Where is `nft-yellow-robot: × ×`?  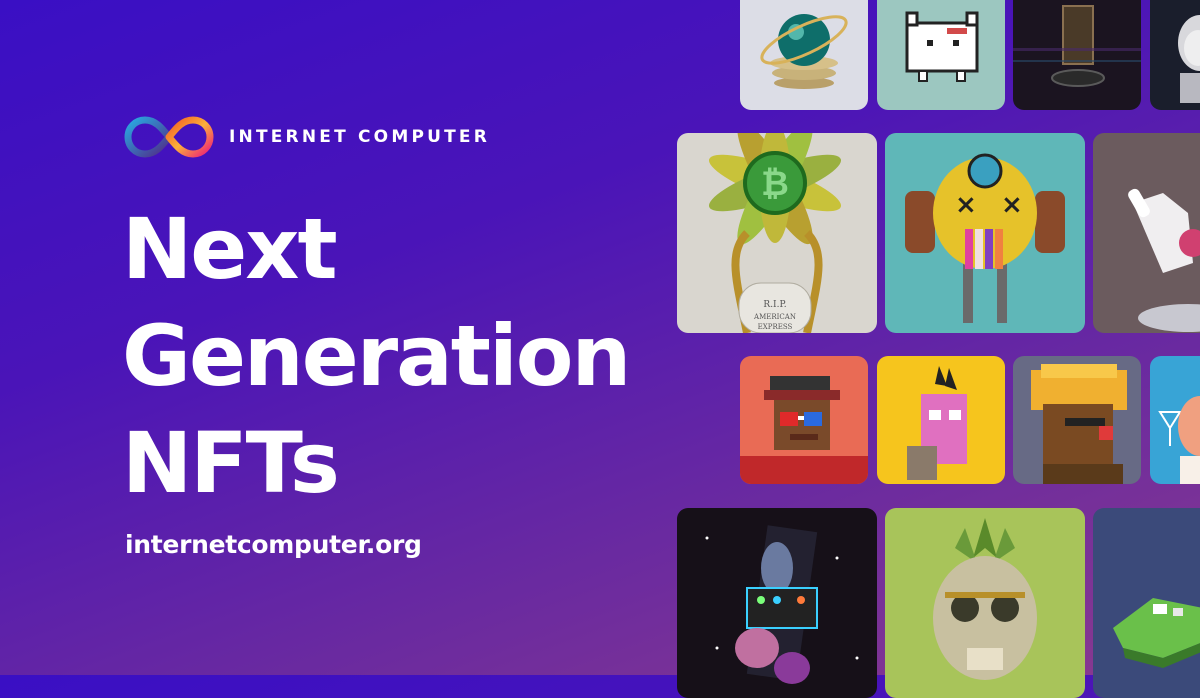
nft-yellow-robot: × × is located at coordinates (985, 233).